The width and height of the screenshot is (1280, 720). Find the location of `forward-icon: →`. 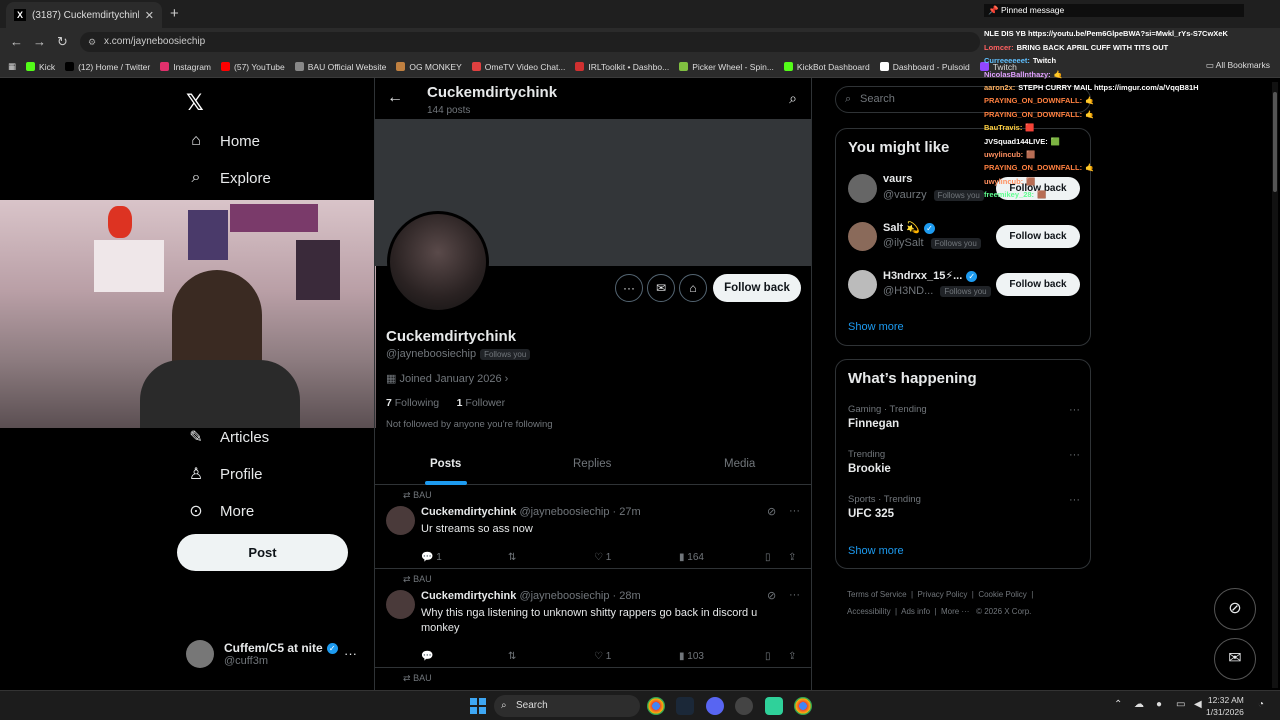

forward-icon: → is located at coordinates (39, 41).